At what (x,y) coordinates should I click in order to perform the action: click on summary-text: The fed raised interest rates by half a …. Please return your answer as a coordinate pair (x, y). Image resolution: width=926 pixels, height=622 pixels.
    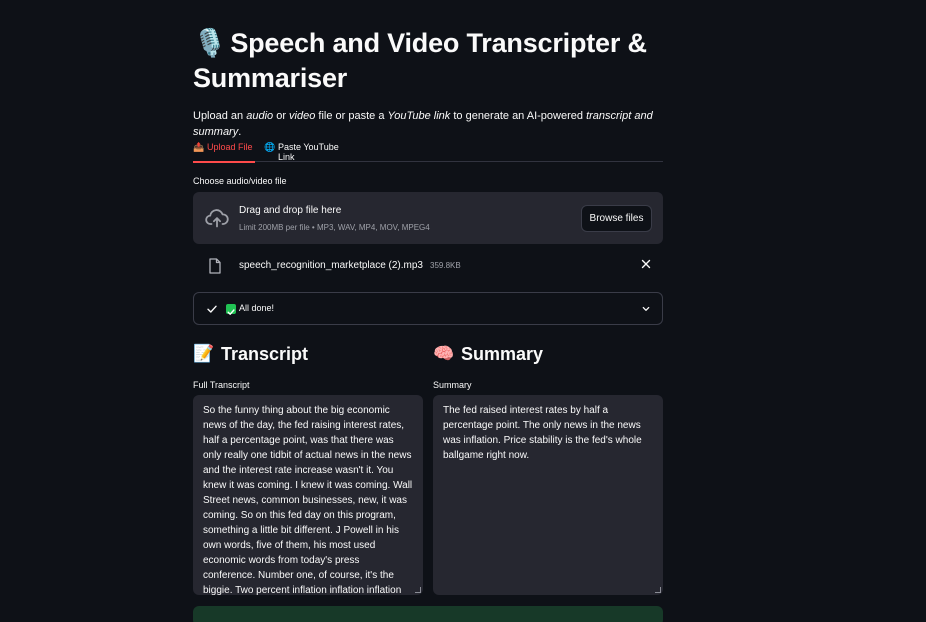
    Looking at the image, I should click on (542, 433).